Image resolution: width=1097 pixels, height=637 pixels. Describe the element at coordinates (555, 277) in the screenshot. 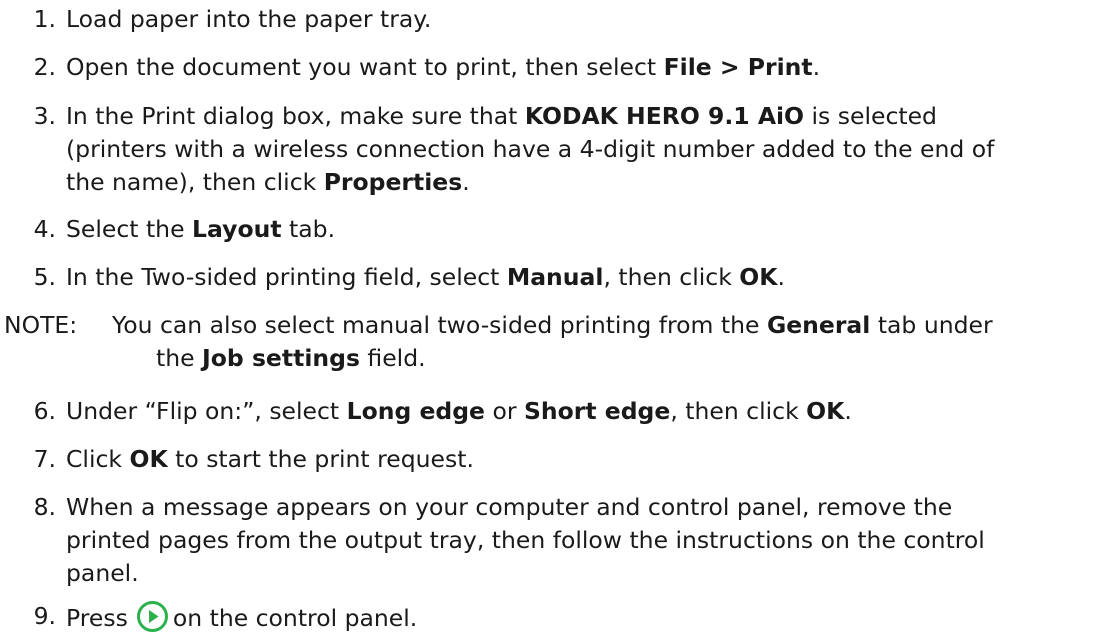

I see `step-bold-term: Manual` at that location.